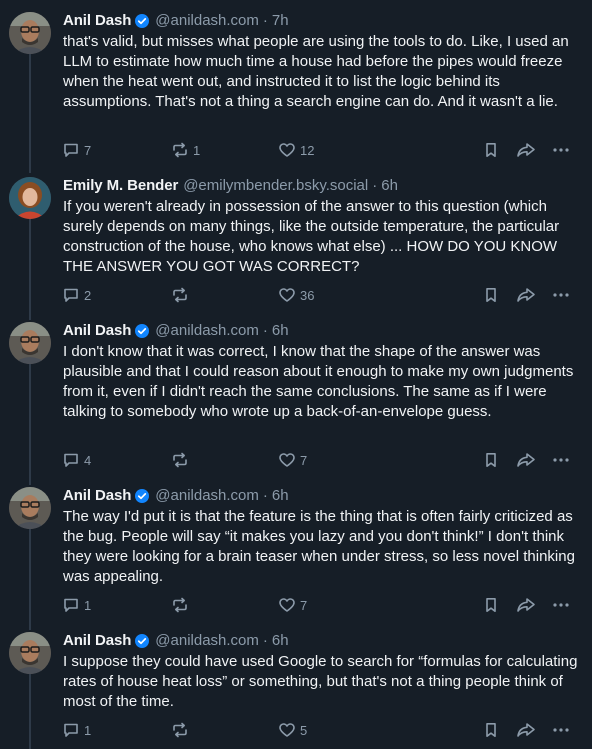 The width and height of the screenshot is (592, 749). What do you see at coordinates (296, 150) in the screenshot?
I see `like-button: 12` at bounding box center [296, 150].